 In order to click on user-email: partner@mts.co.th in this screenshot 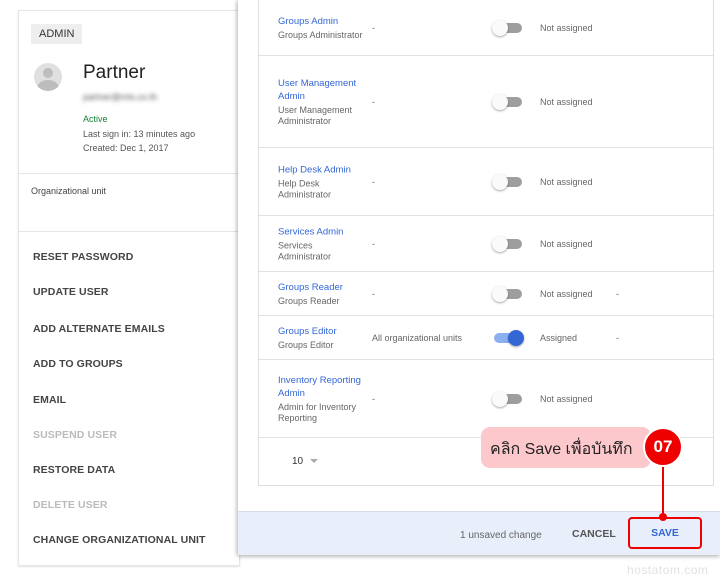, I will do `click(120, 97)`.